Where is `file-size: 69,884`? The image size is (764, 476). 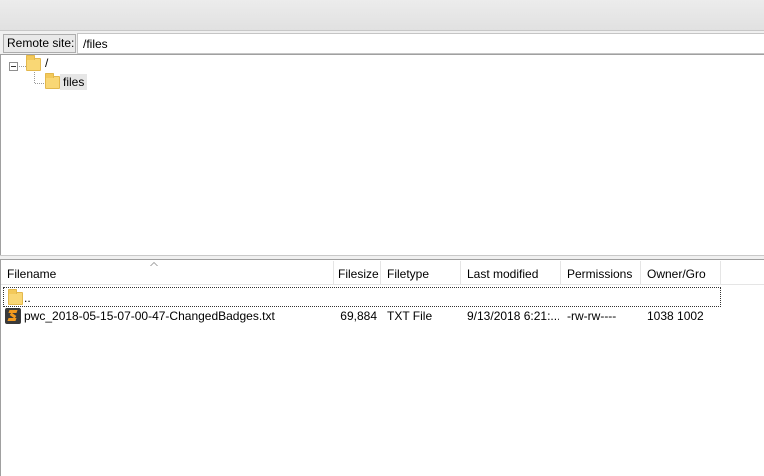
file-size: 69,884 is located at coordinates (358, 316).